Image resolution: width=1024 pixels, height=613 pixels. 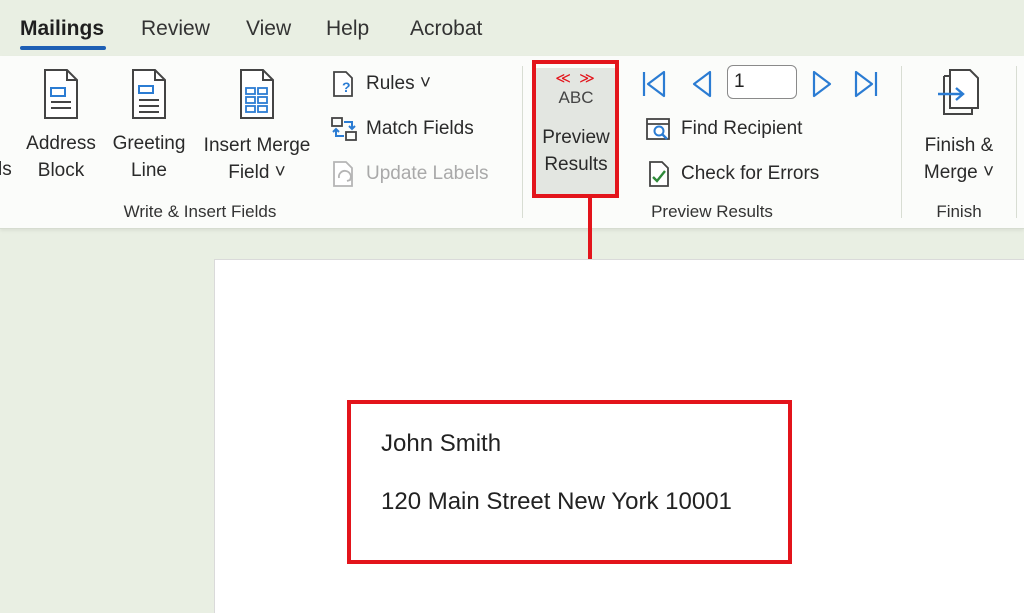 What do you see at coordinates (959, 172) in the screenshot?
I see `finish-merge-label-2: Merge ˅` at bounding box center [959, 172].